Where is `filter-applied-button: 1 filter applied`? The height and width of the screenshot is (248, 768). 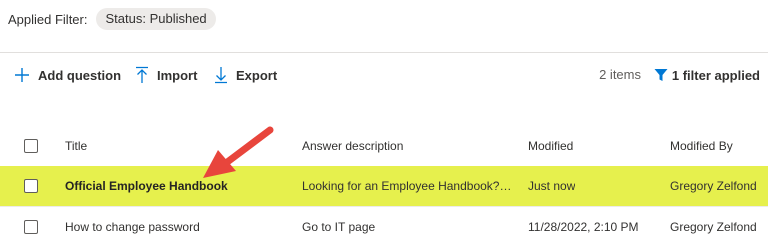
filter-applied-button: 1 filter applied is located at coordinates (707, 75).